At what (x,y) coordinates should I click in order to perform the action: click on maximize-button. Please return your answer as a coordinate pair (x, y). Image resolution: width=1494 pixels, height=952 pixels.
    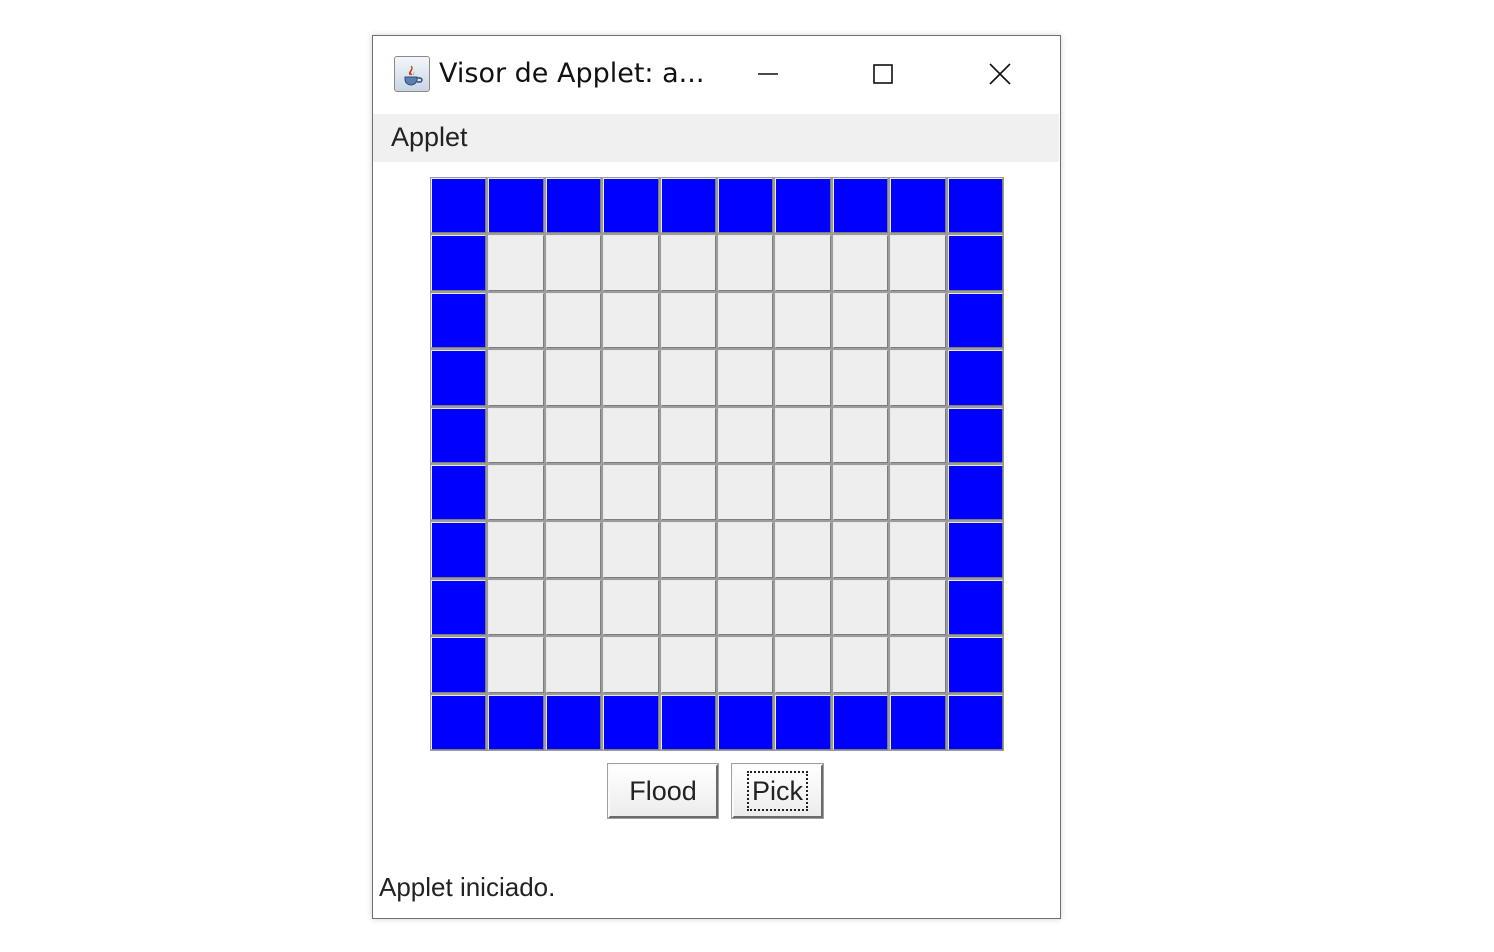
    Looking at the image, I should click on (883, 74).